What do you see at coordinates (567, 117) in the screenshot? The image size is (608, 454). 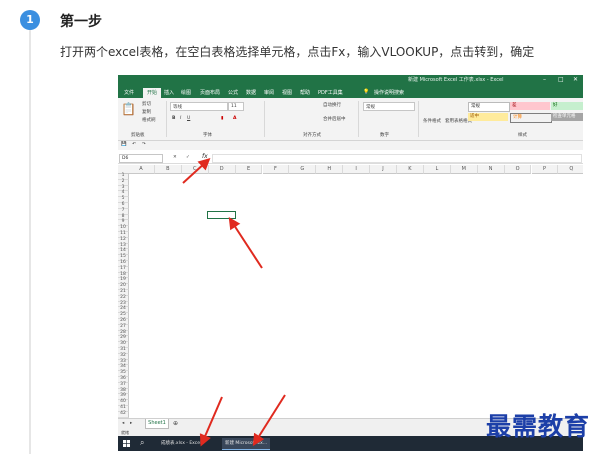 I see `style-check: 检查单元格` at bounding box center [567, 117].